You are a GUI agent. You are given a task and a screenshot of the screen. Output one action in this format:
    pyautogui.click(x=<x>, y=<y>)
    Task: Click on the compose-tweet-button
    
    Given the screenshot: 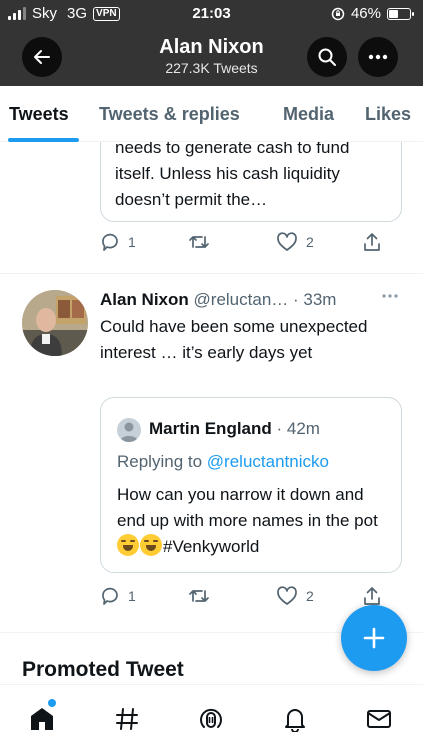 What is the action you would take?
    pyautogui.click(x=374, y=638)
    